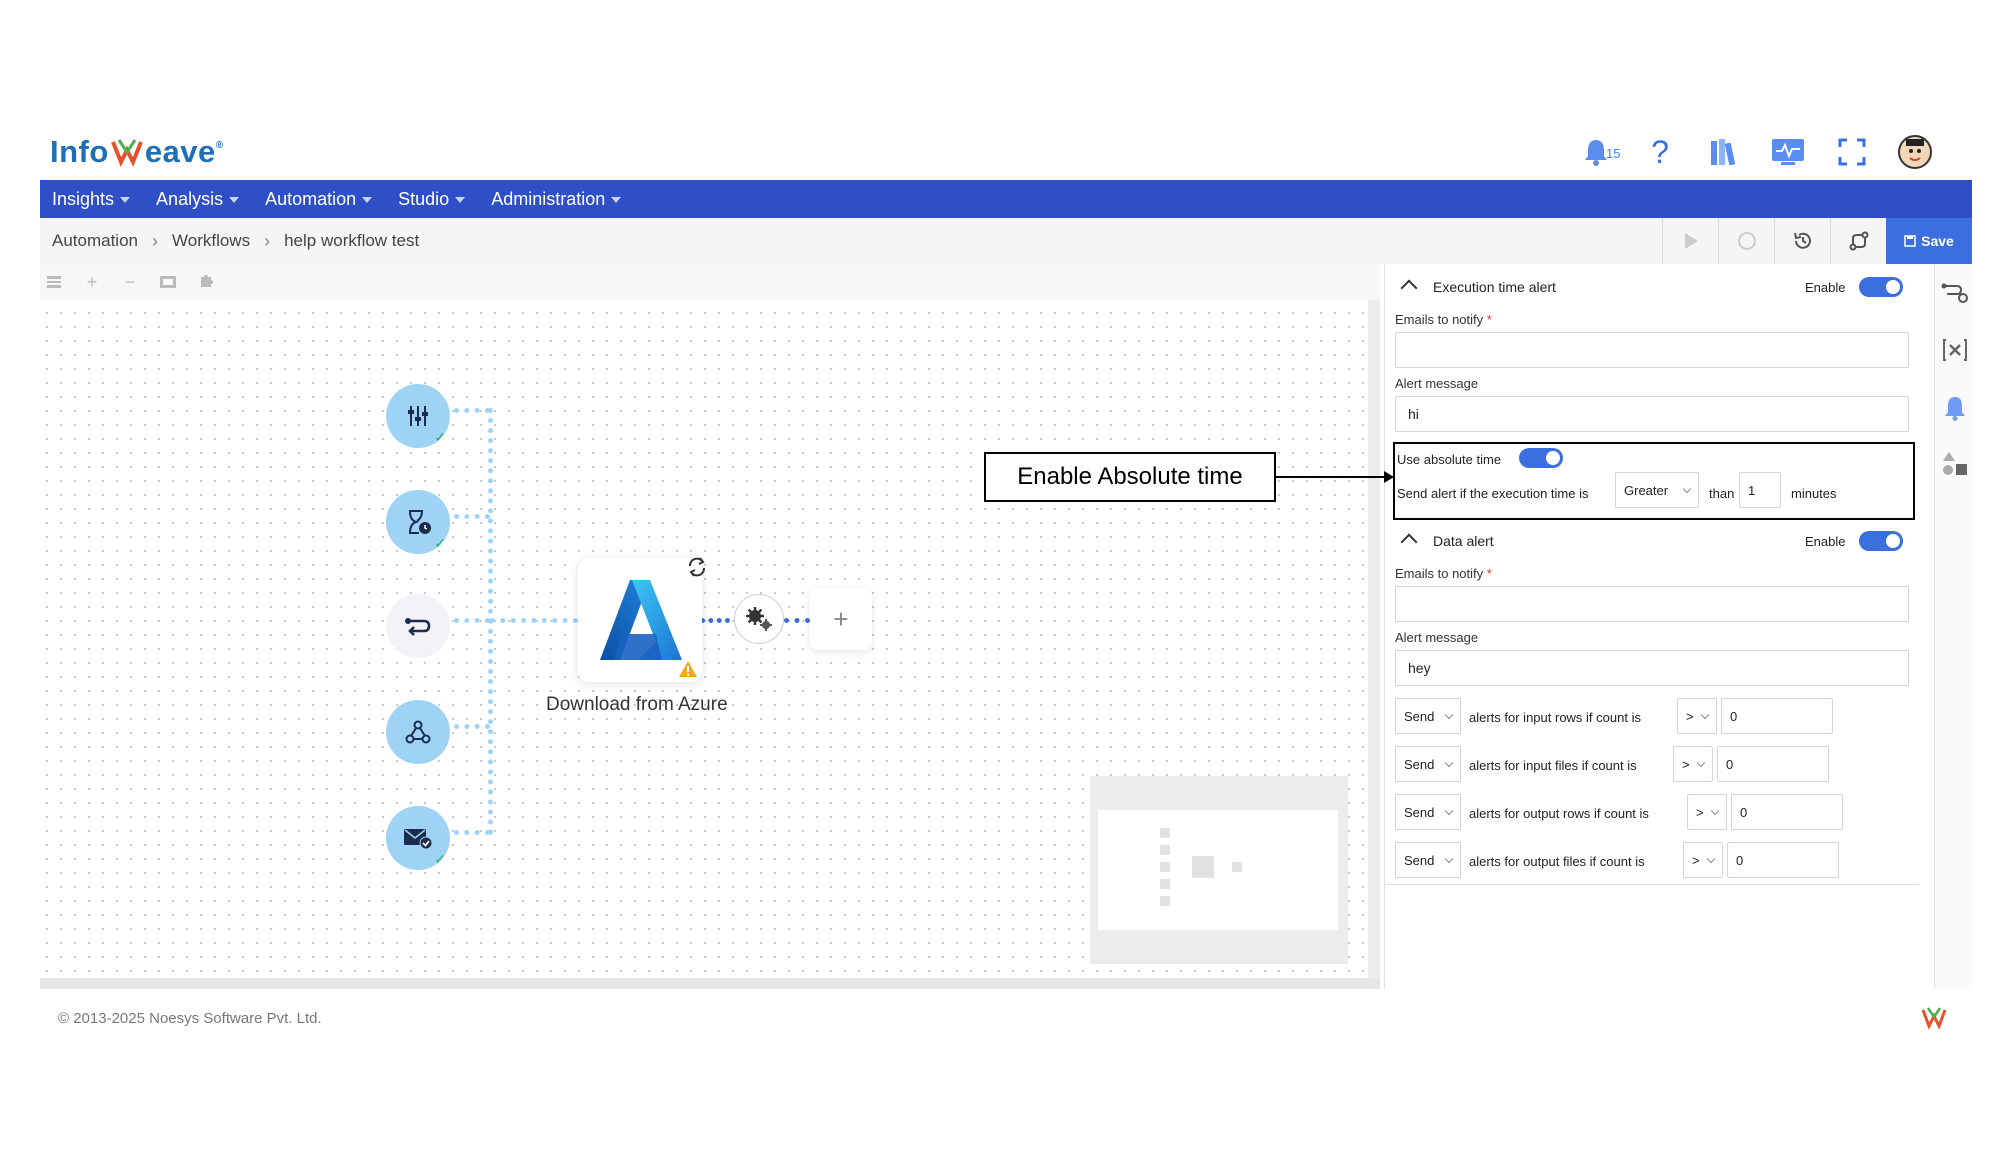  Describe the element at coordinates (418, 626) in the screenshot. I see `route-node` at that location.